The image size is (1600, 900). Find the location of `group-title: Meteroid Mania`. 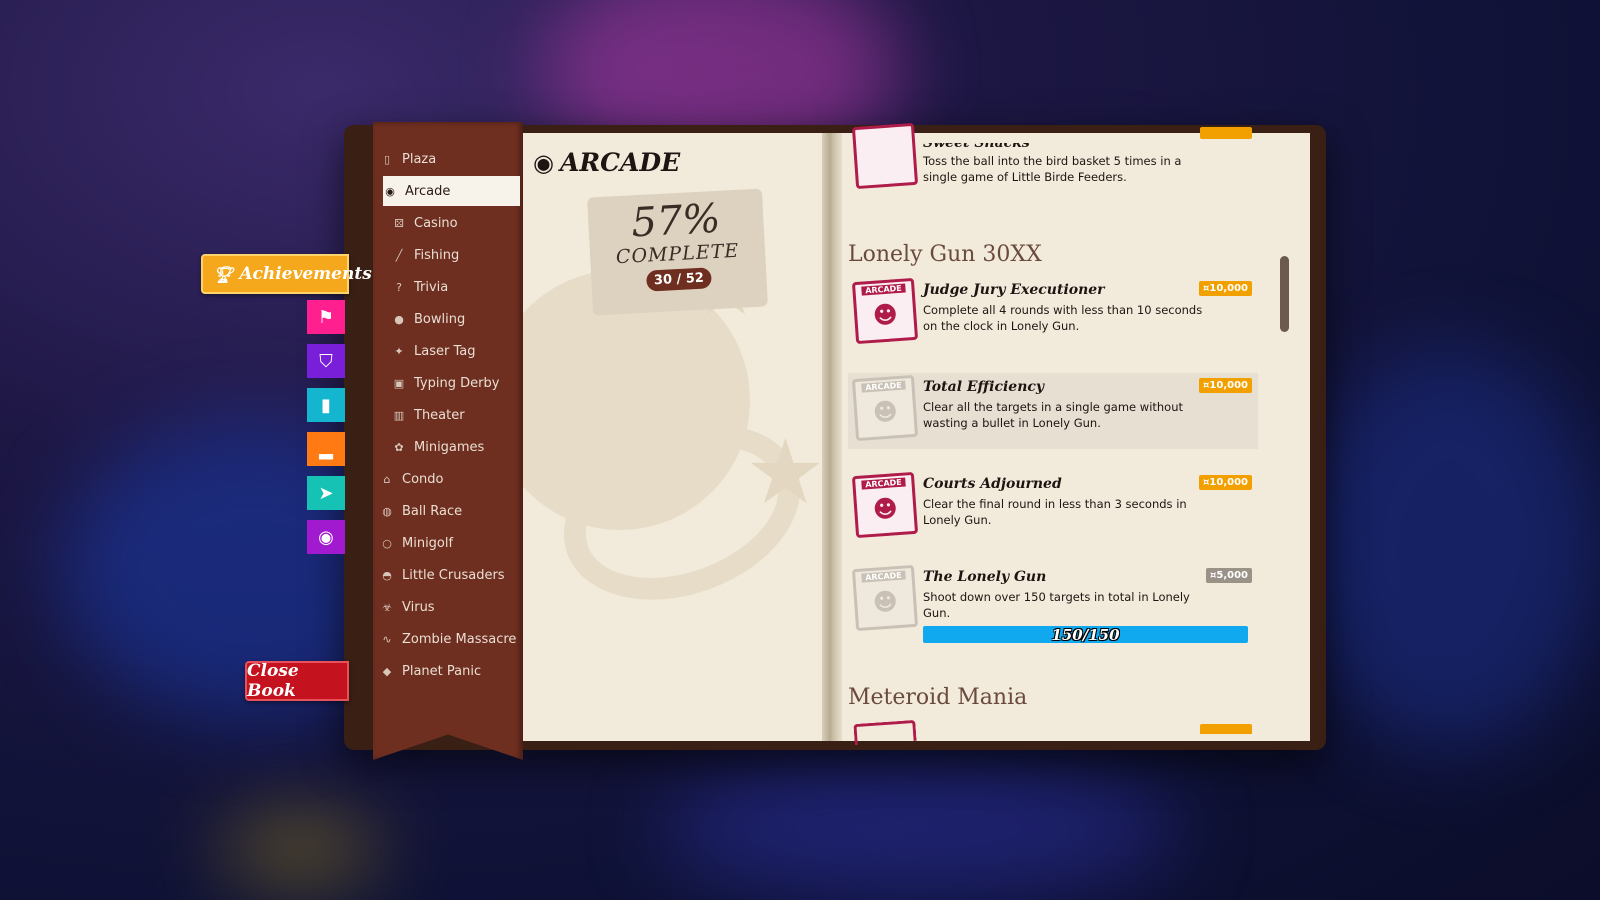

group-title: Meteroid Mania is located at coordinates (938, 697).